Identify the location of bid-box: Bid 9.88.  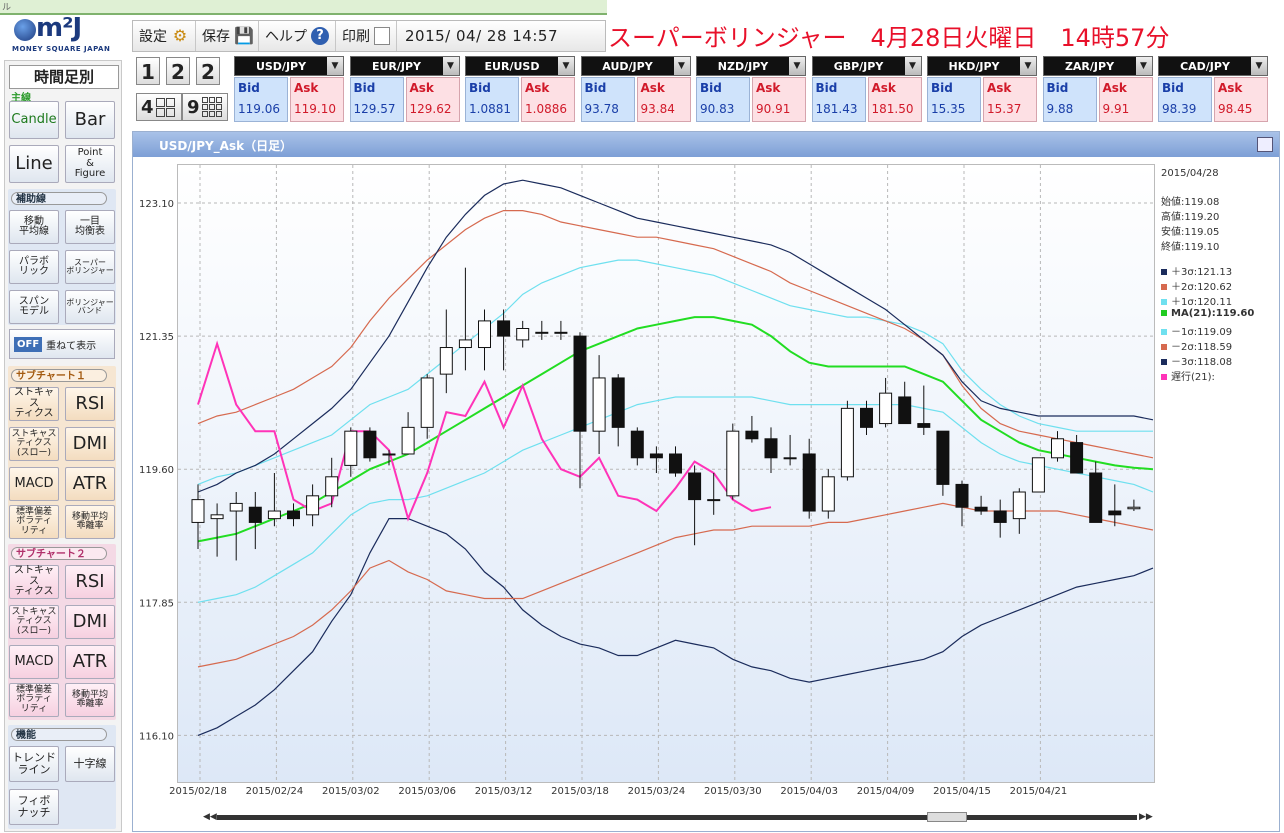
(1069, 99).